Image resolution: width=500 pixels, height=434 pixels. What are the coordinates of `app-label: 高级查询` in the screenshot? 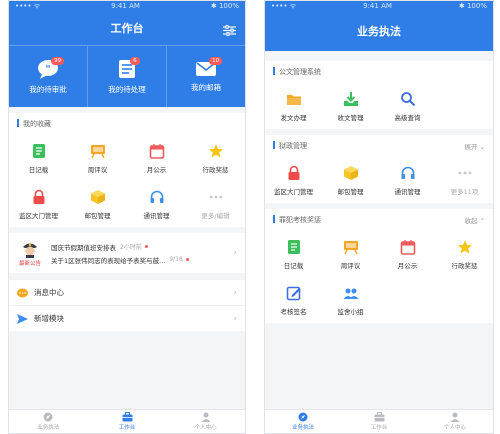 It's located at (407, 117).